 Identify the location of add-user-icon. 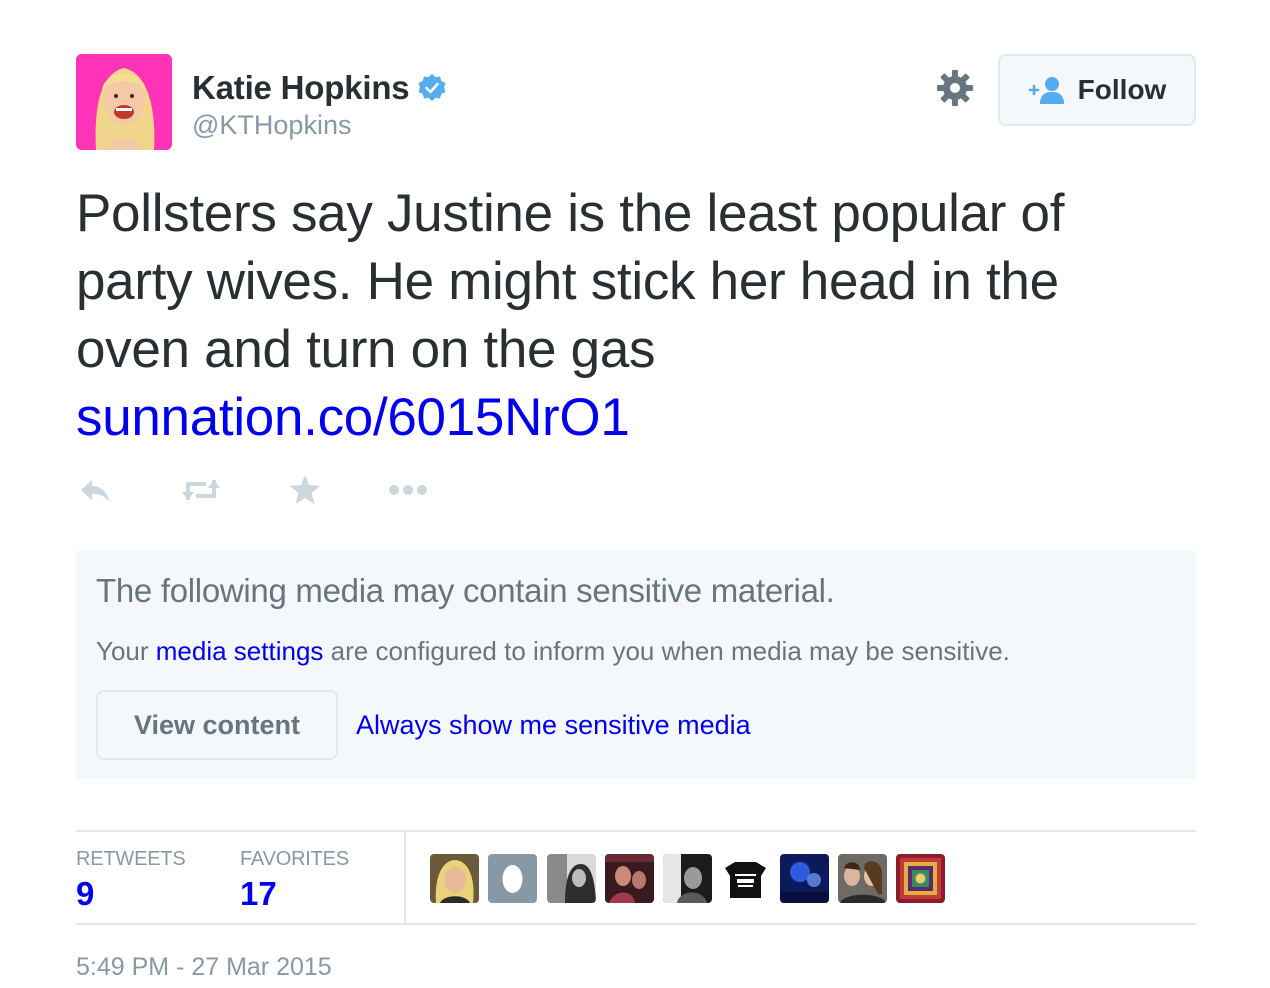
(1046, 90).